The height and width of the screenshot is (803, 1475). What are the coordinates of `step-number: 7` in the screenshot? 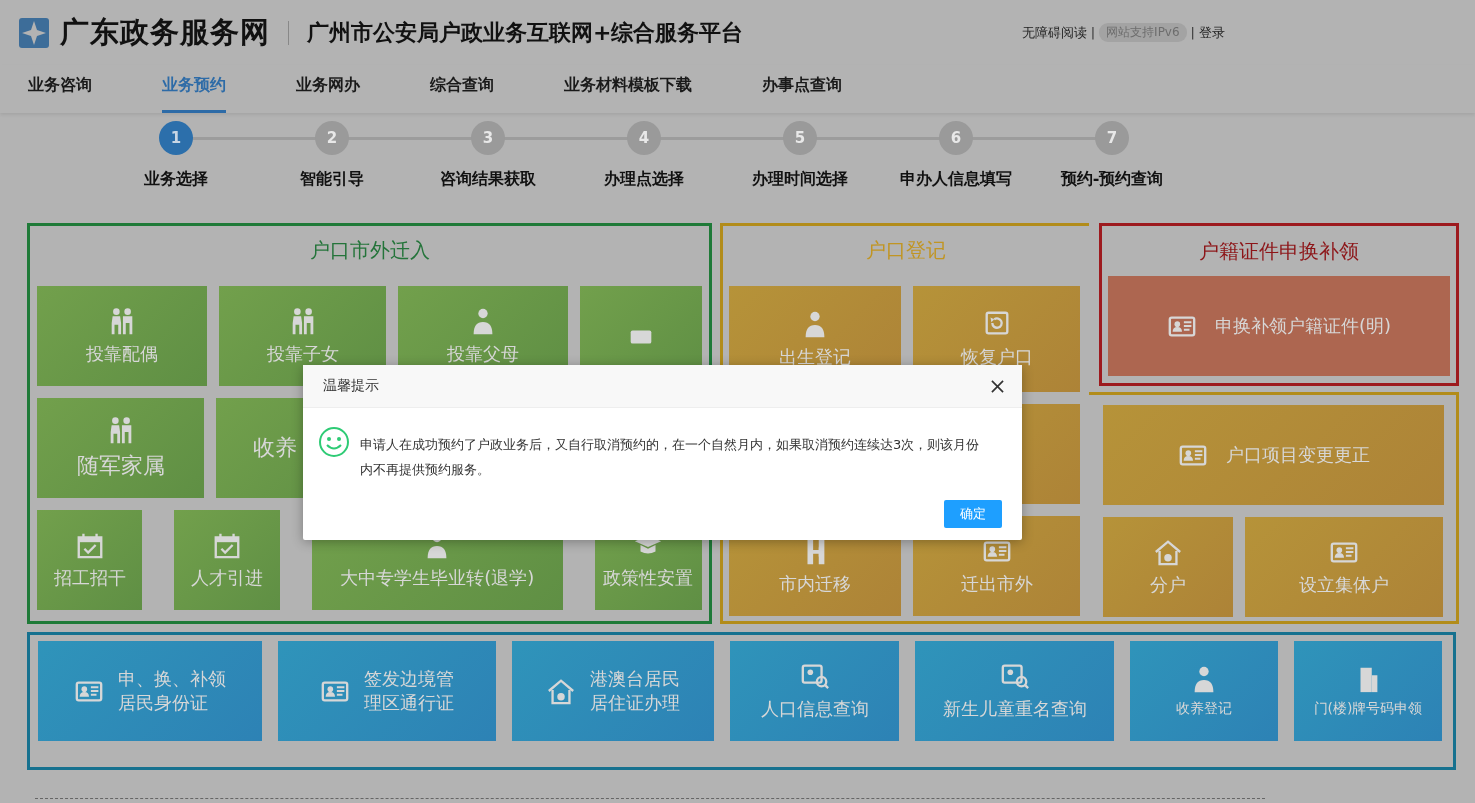 It's located at (1112, 138).